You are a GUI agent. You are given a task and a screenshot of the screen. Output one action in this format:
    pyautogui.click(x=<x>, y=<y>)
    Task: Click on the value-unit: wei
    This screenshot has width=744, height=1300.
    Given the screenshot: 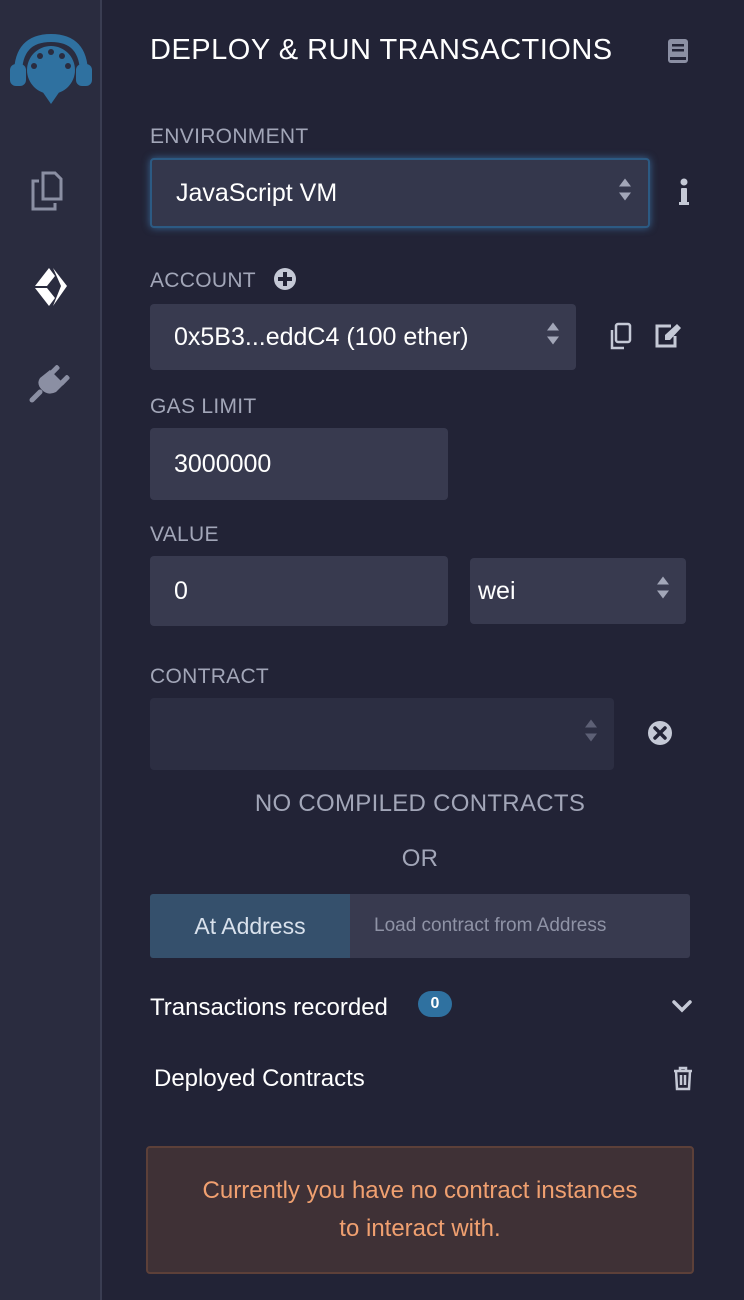 What is the action you would take?
    pyautogui.click(x=497, y=590)
    